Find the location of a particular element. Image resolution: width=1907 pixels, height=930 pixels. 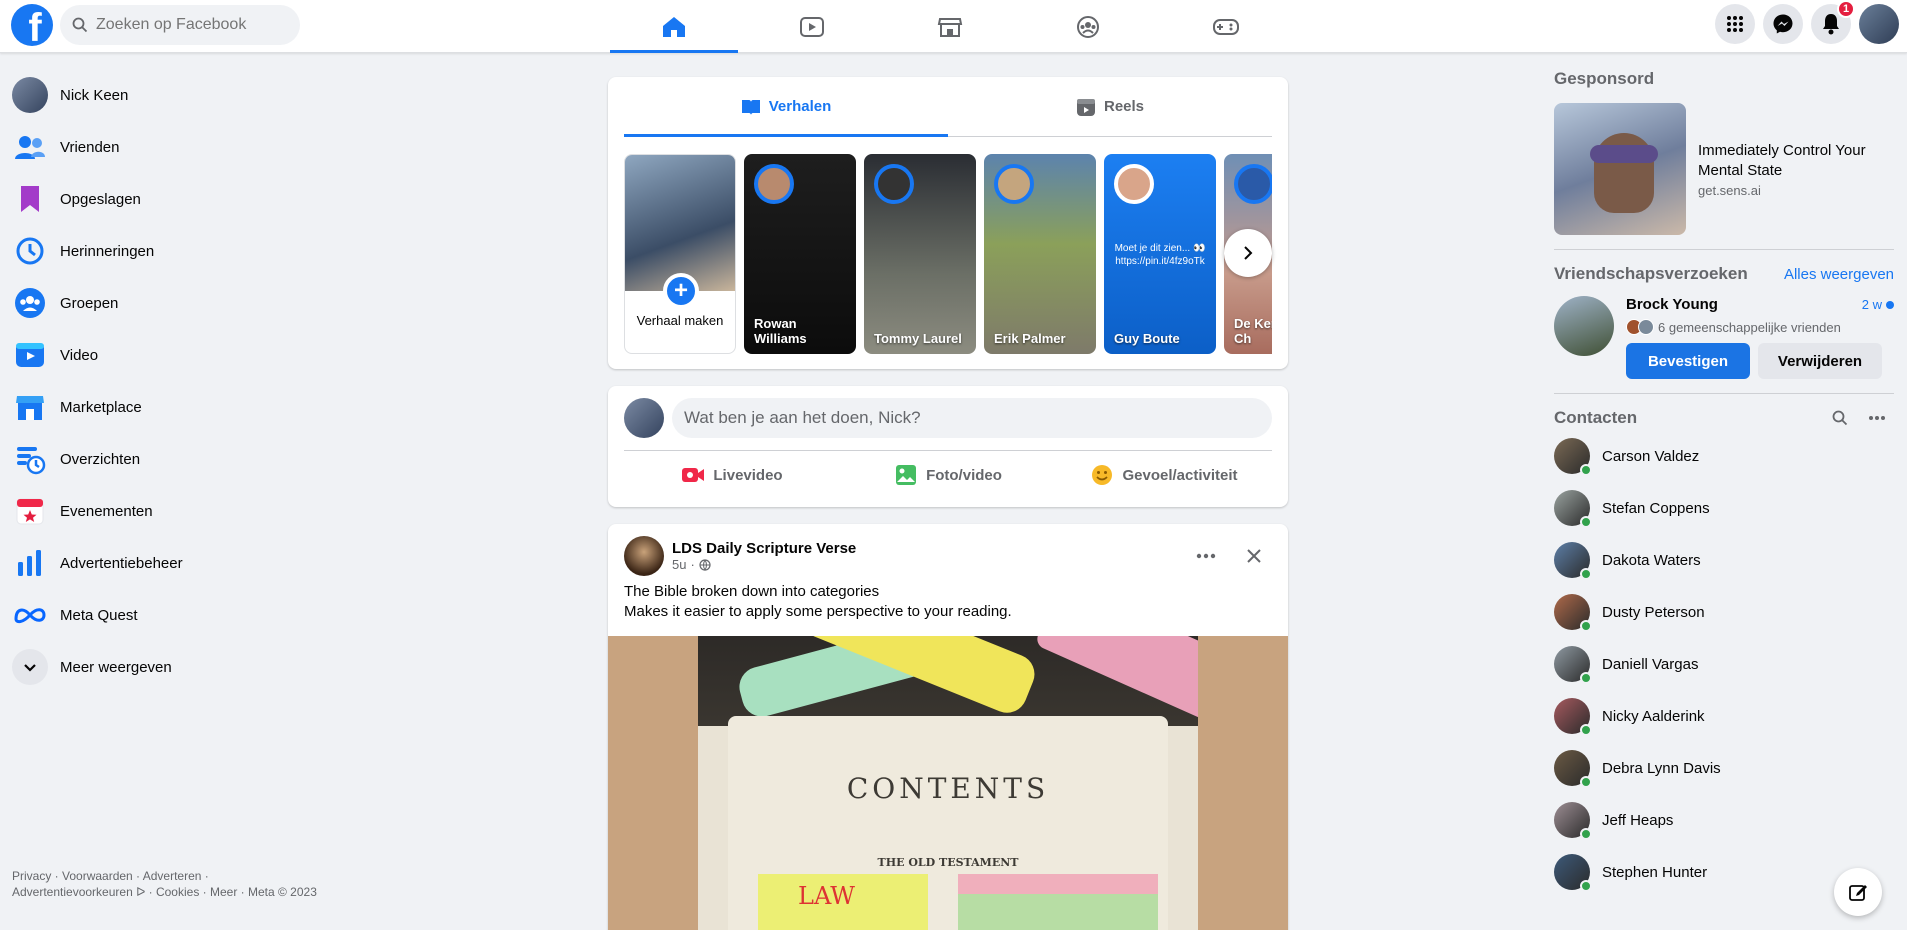

ad-domain: get.sens.ai is located at coordinates (1729, 190).